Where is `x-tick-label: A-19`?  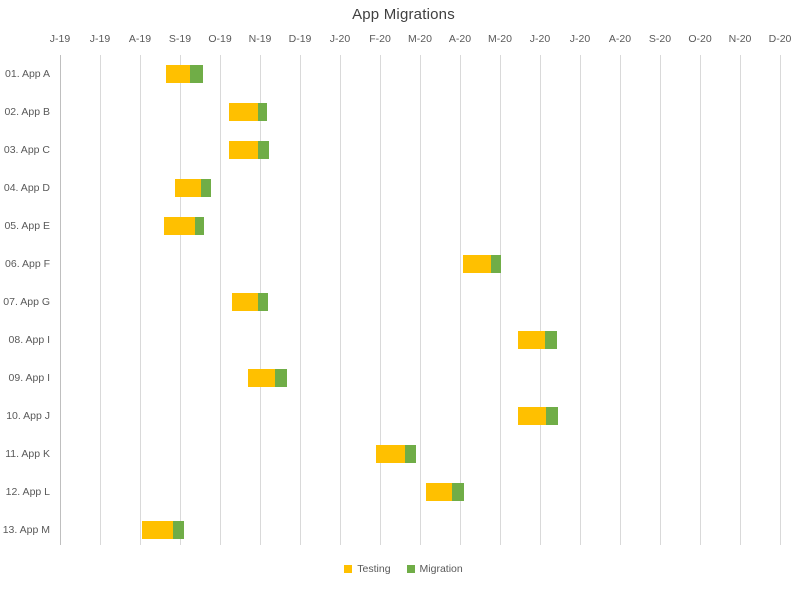
x-tick-label: A-19 is located at coordinates (140, 39).